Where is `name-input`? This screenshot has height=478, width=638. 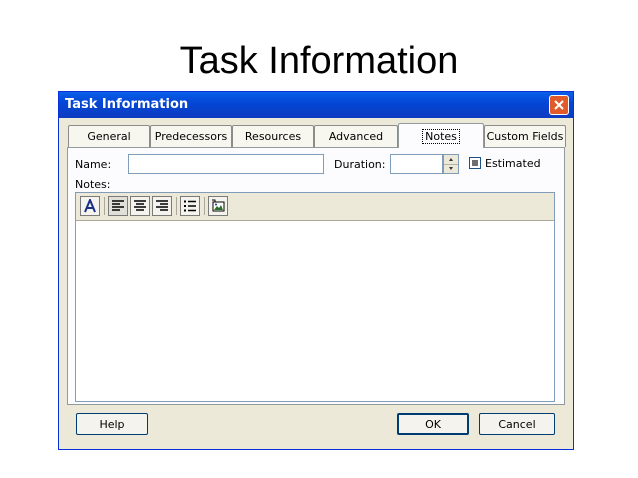
name-input is located at coordinates (226, 164).